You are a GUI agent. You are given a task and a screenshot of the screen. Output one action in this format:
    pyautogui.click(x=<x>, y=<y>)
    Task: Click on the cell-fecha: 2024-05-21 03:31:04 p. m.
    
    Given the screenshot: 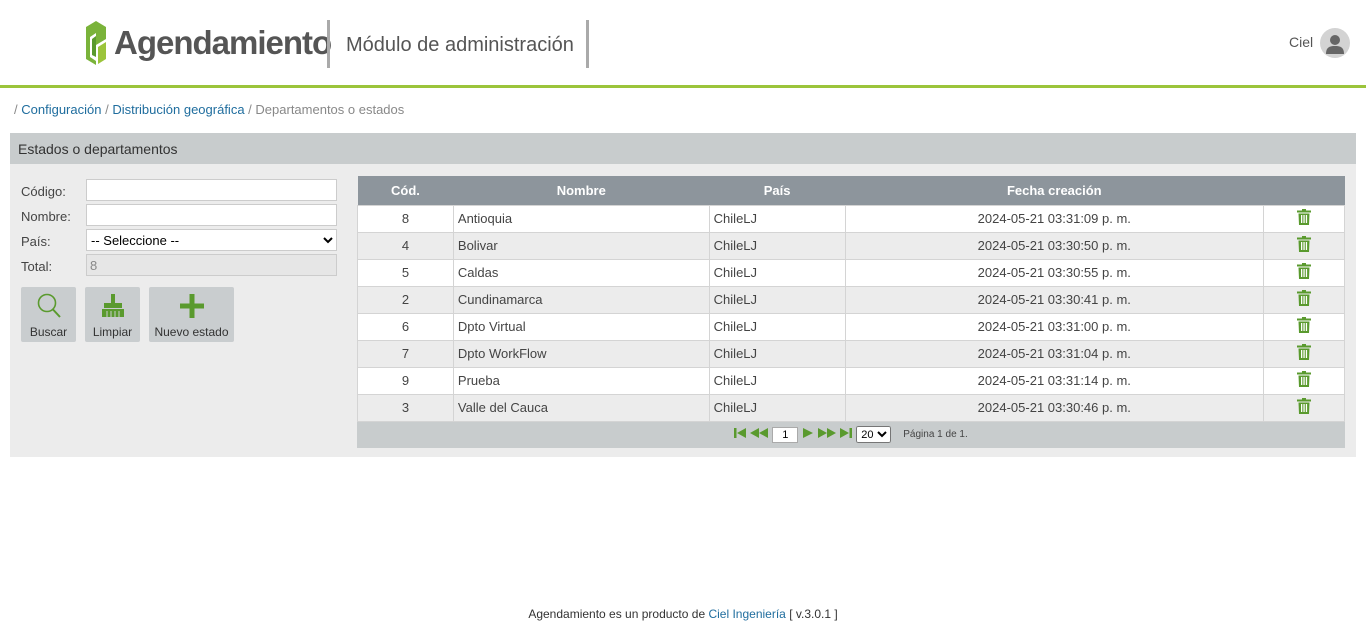 What is the action you would take?
    pyautogui.click(x=1054, y=353)
    